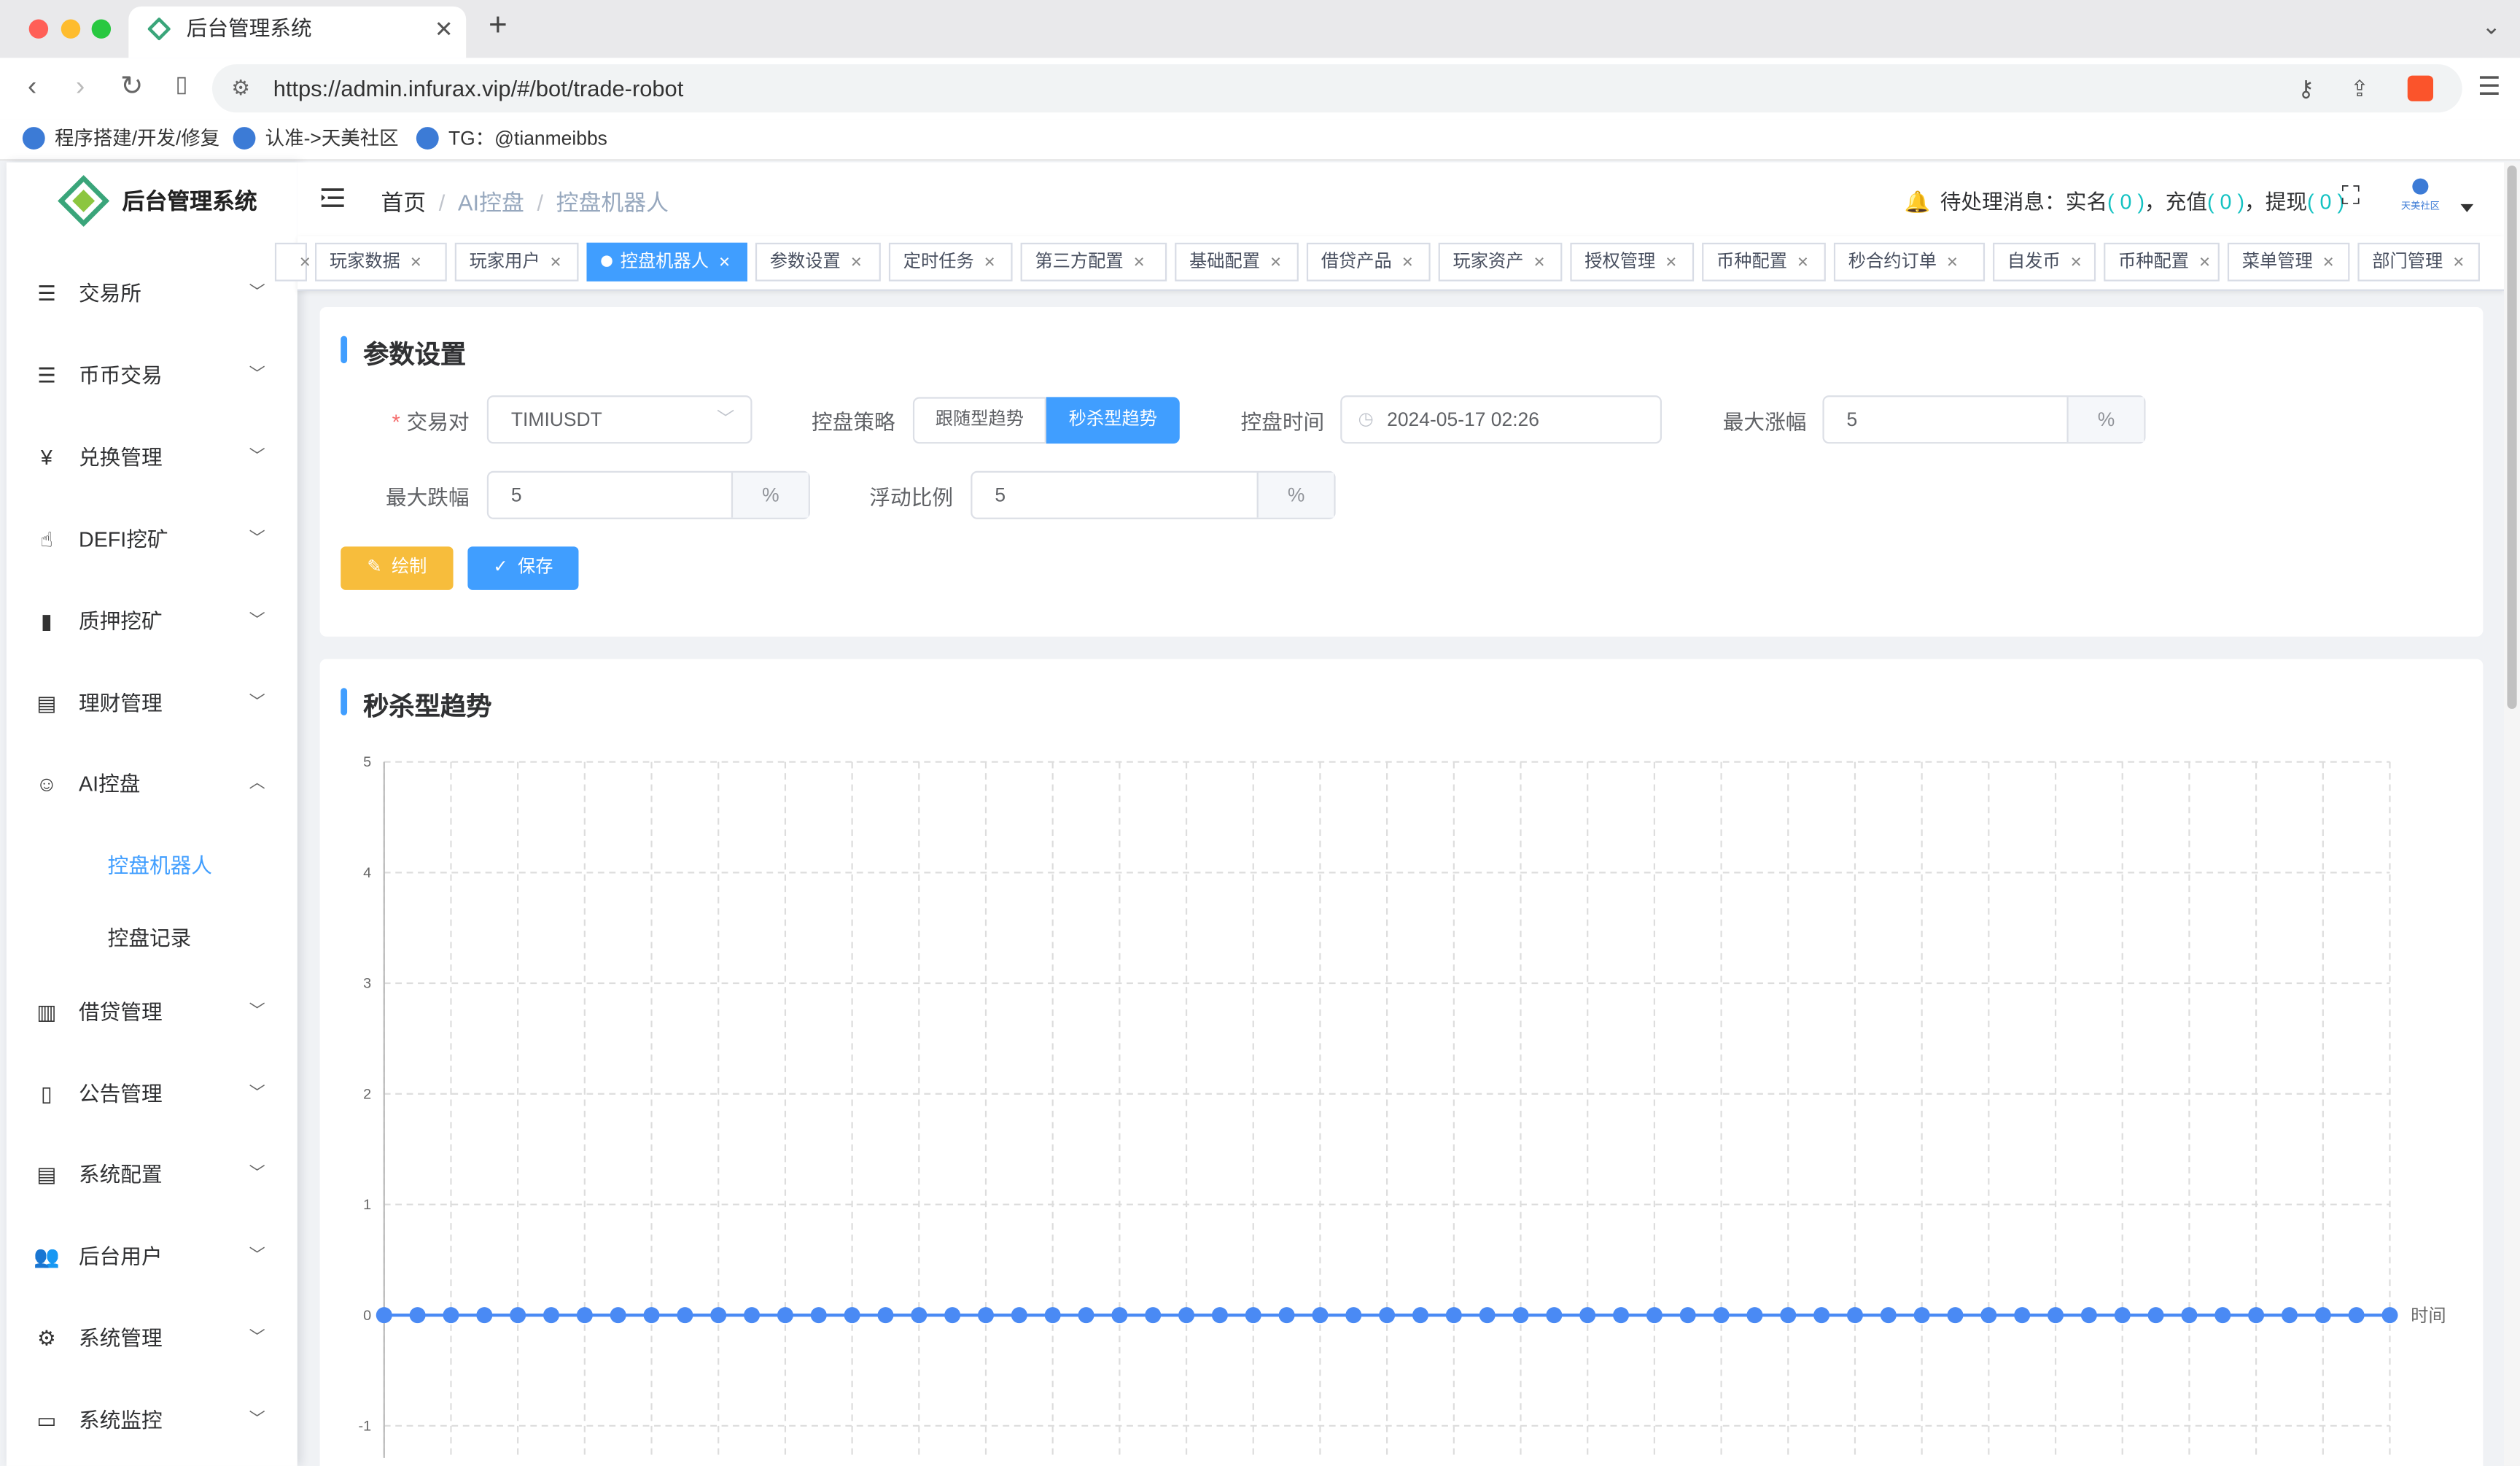 Image resolution: width=2520 pixels, height=1466 pixels. I want to click on tag-item: 控盘机器人 ✕, so click(666, 262).